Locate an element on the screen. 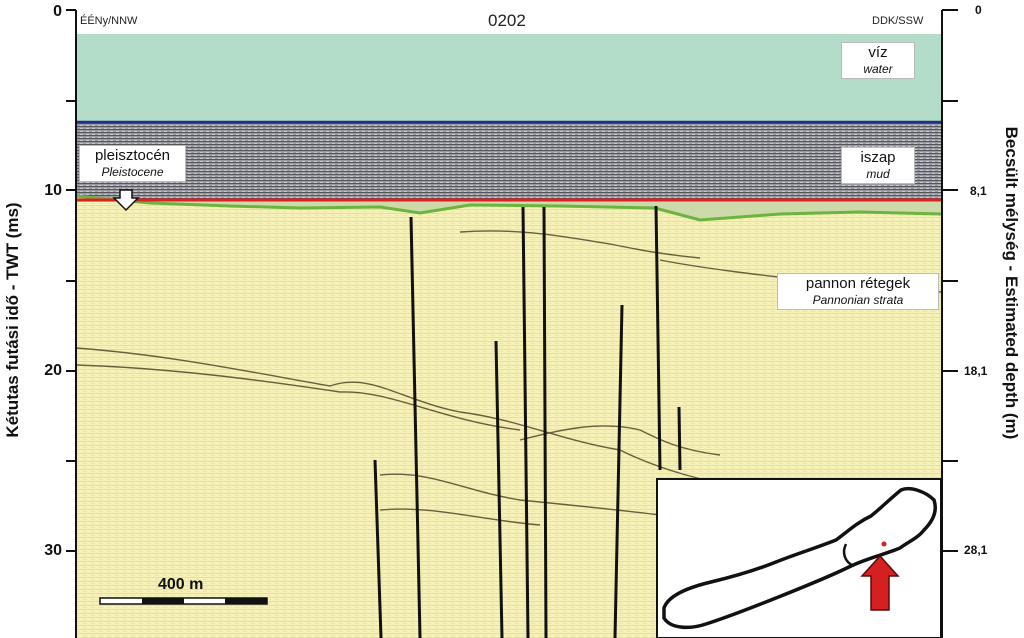 Image resolution: width=1024 pixels, height=638 pixels. water-label: víz water is located at coordinates (878, 60).